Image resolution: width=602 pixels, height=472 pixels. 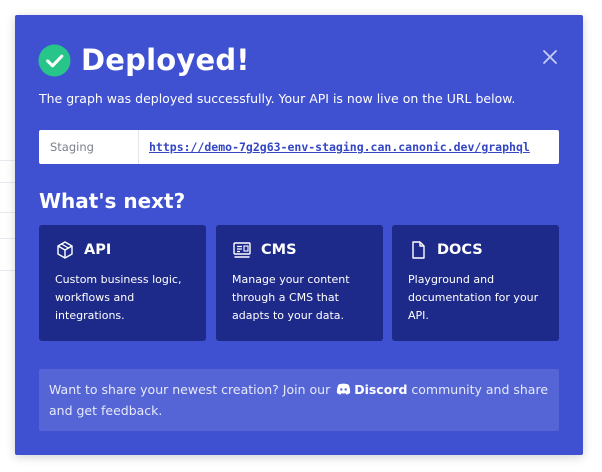 I want to click on close-icon, so click(x=550, y=57).